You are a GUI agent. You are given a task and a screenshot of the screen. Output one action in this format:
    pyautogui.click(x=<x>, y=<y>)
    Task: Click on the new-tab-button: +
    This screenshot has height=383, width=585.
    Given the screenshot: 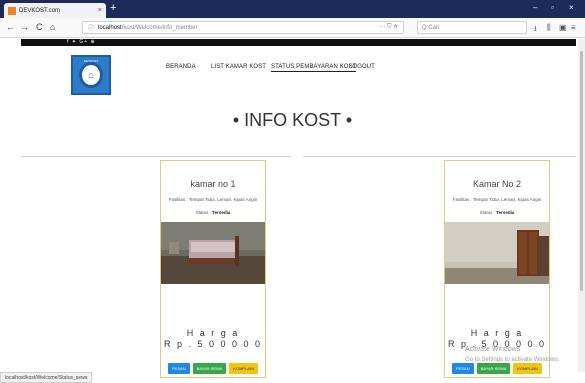 What is the action you would take?
    pyautogui.click(x=113, y=8)
    